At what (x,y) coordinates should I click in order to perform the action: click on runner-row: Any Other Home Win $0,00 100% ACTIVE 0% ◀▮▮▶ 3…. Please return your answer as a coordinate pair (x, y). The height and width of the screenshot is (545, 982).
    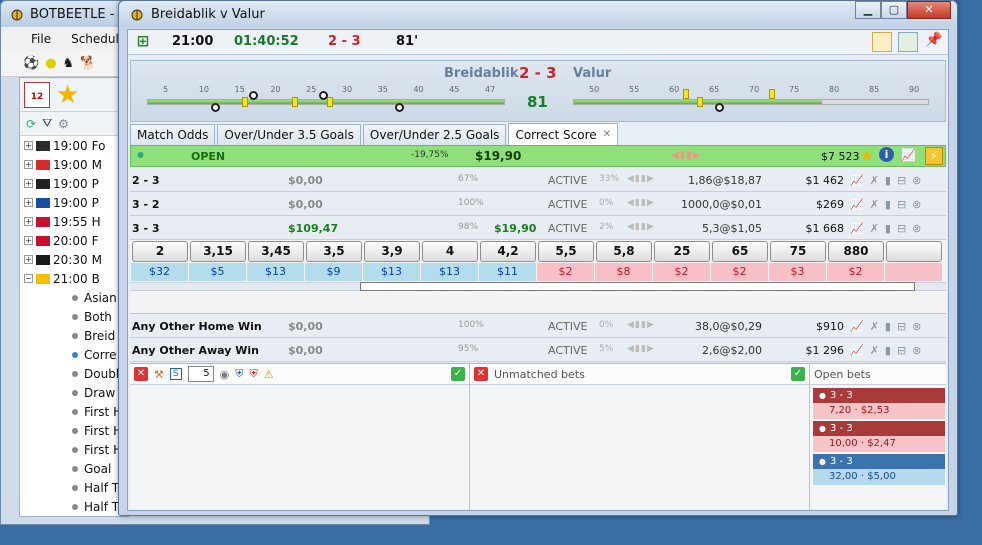
    Looking at the image, I should click on (538, 326).